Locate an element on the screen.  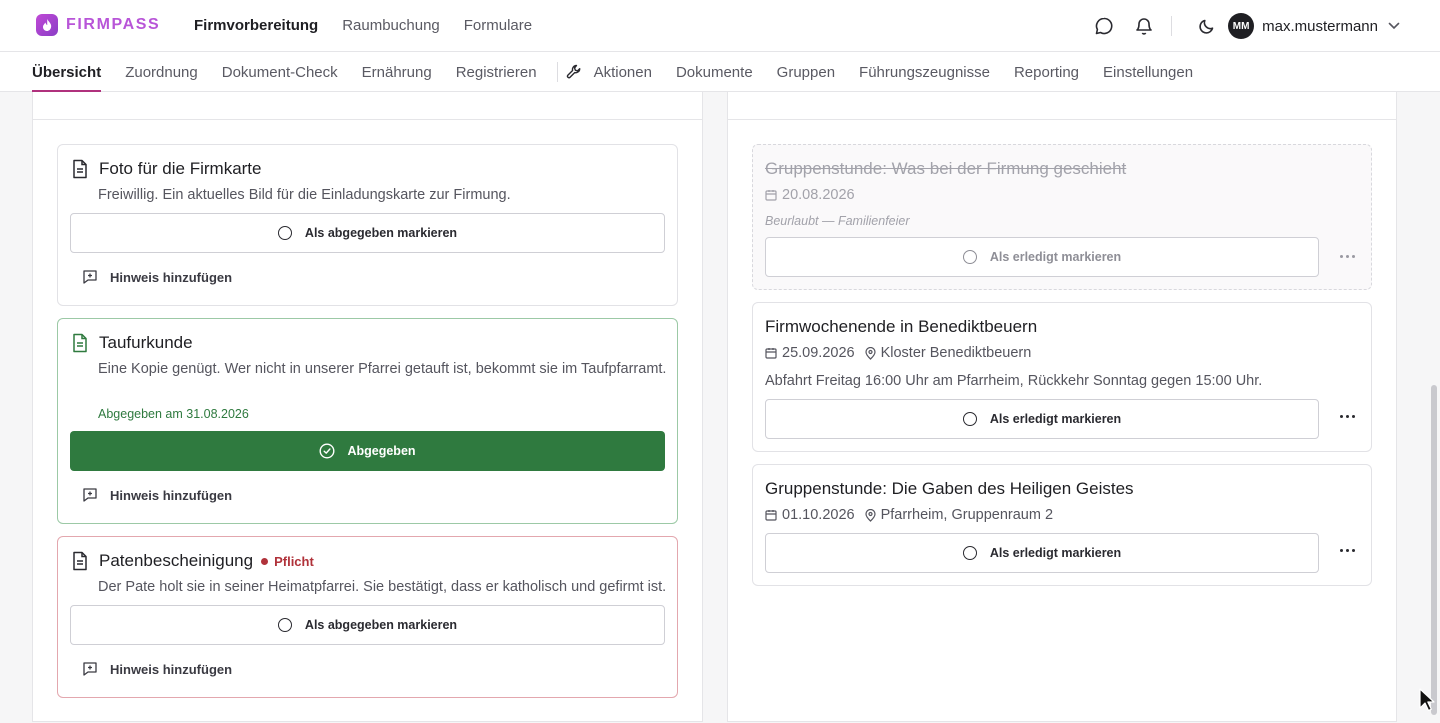
tab-reporting: Reporting is located at coordinates (1046, 72).